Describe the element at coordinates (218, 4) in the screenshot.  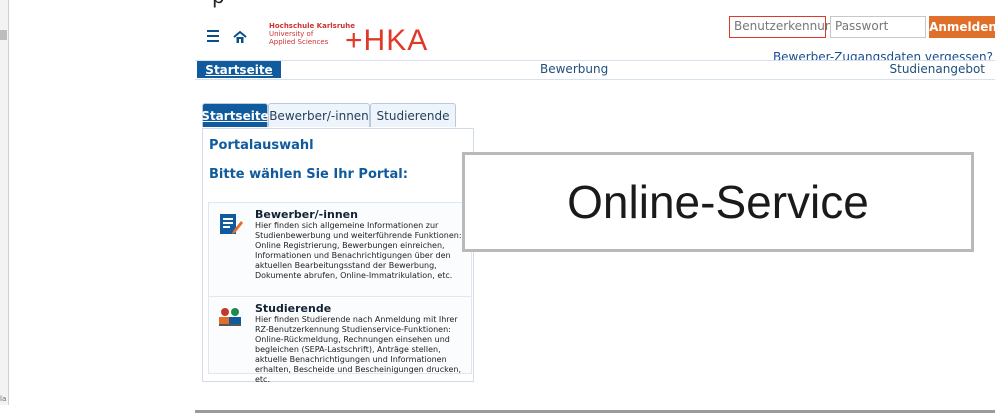
I see `partial-page-title: p` at that location.